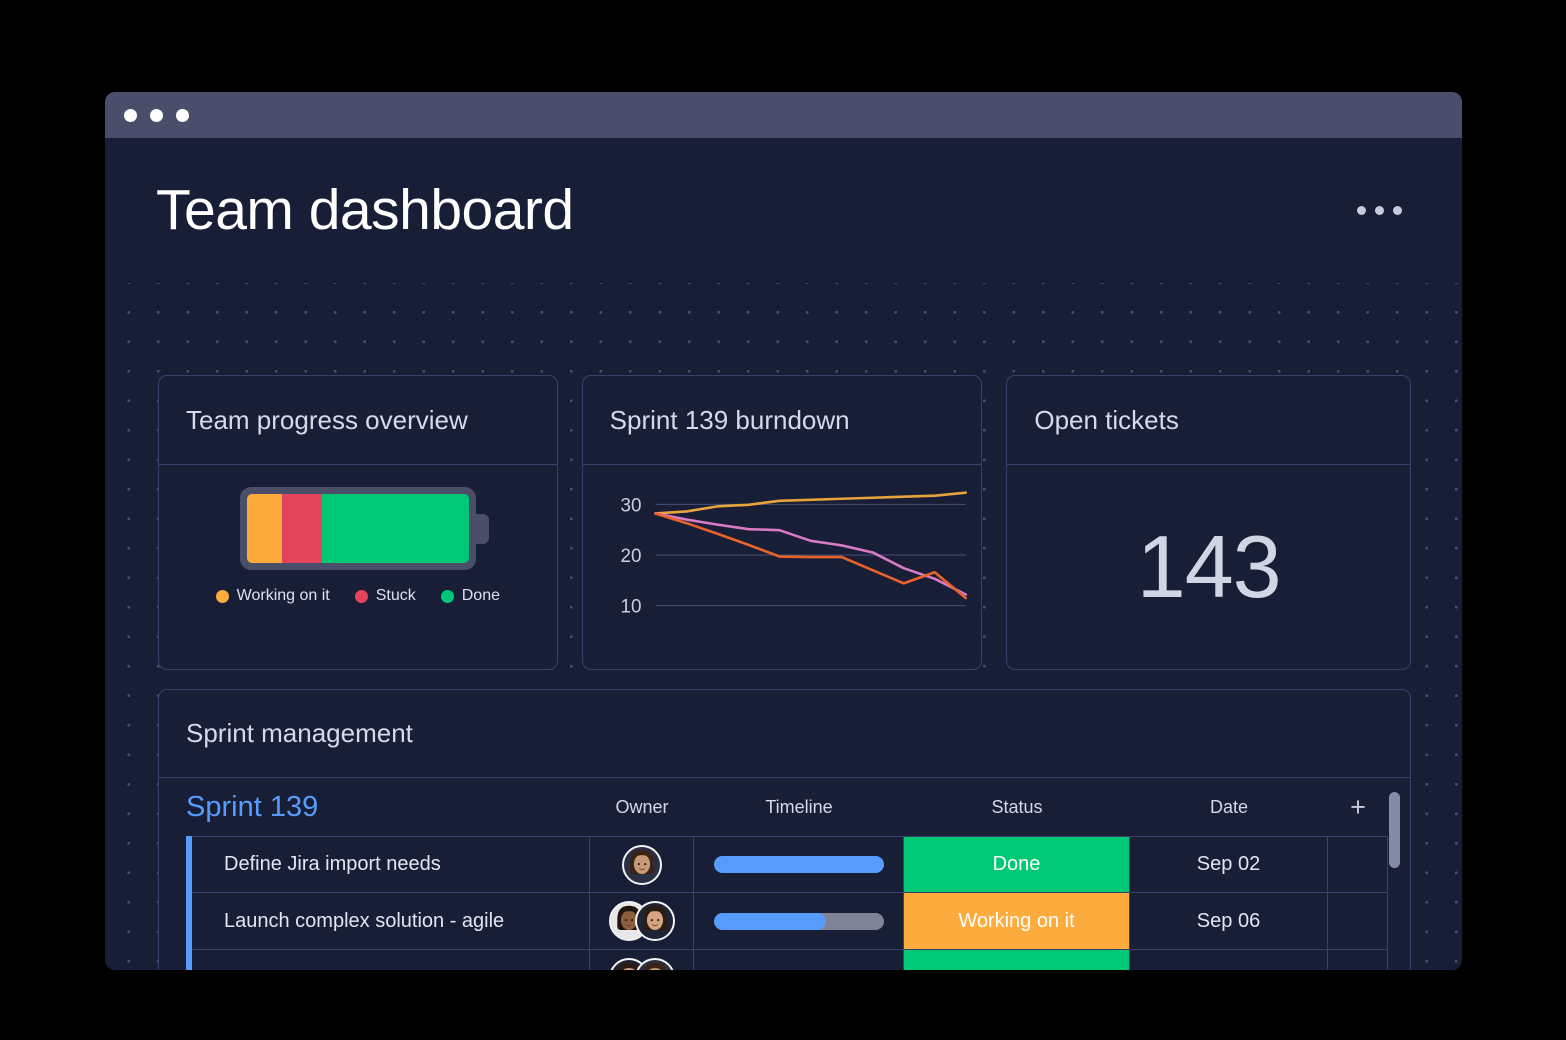  I want to click on card-header: Sprint 139 burndown, so click(782, 420).